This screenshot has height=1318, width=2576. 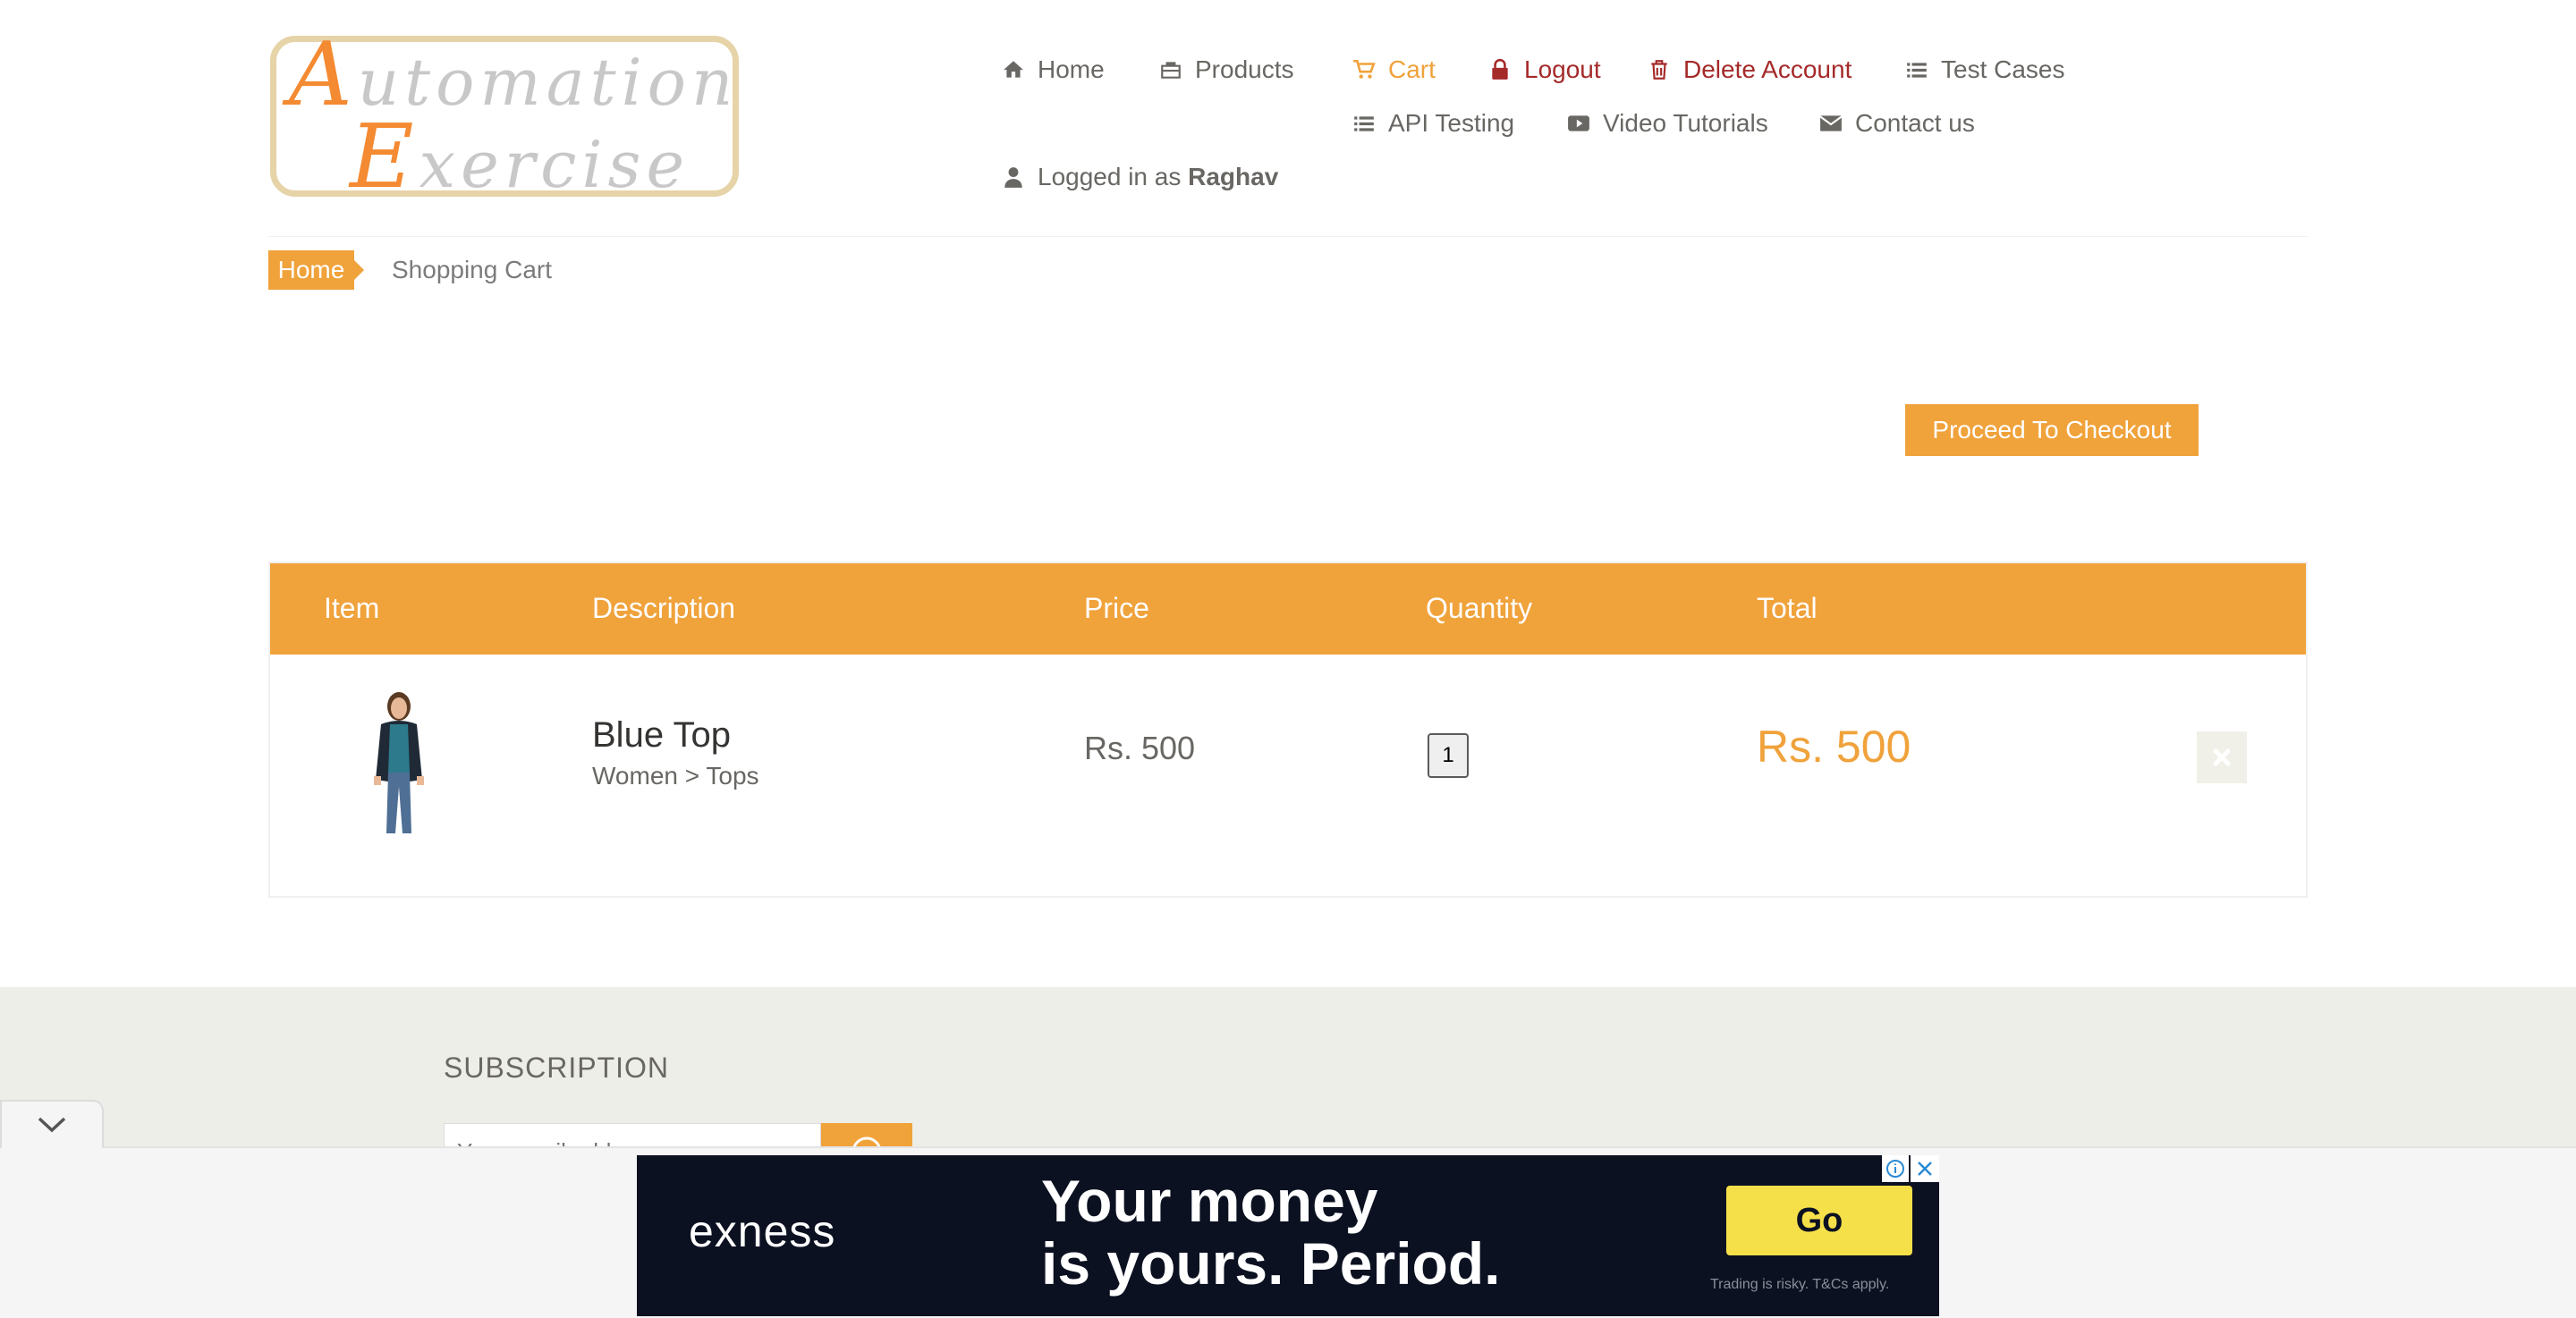 I want to click on product-category: Women > Tops, so click(x=675, y=776).